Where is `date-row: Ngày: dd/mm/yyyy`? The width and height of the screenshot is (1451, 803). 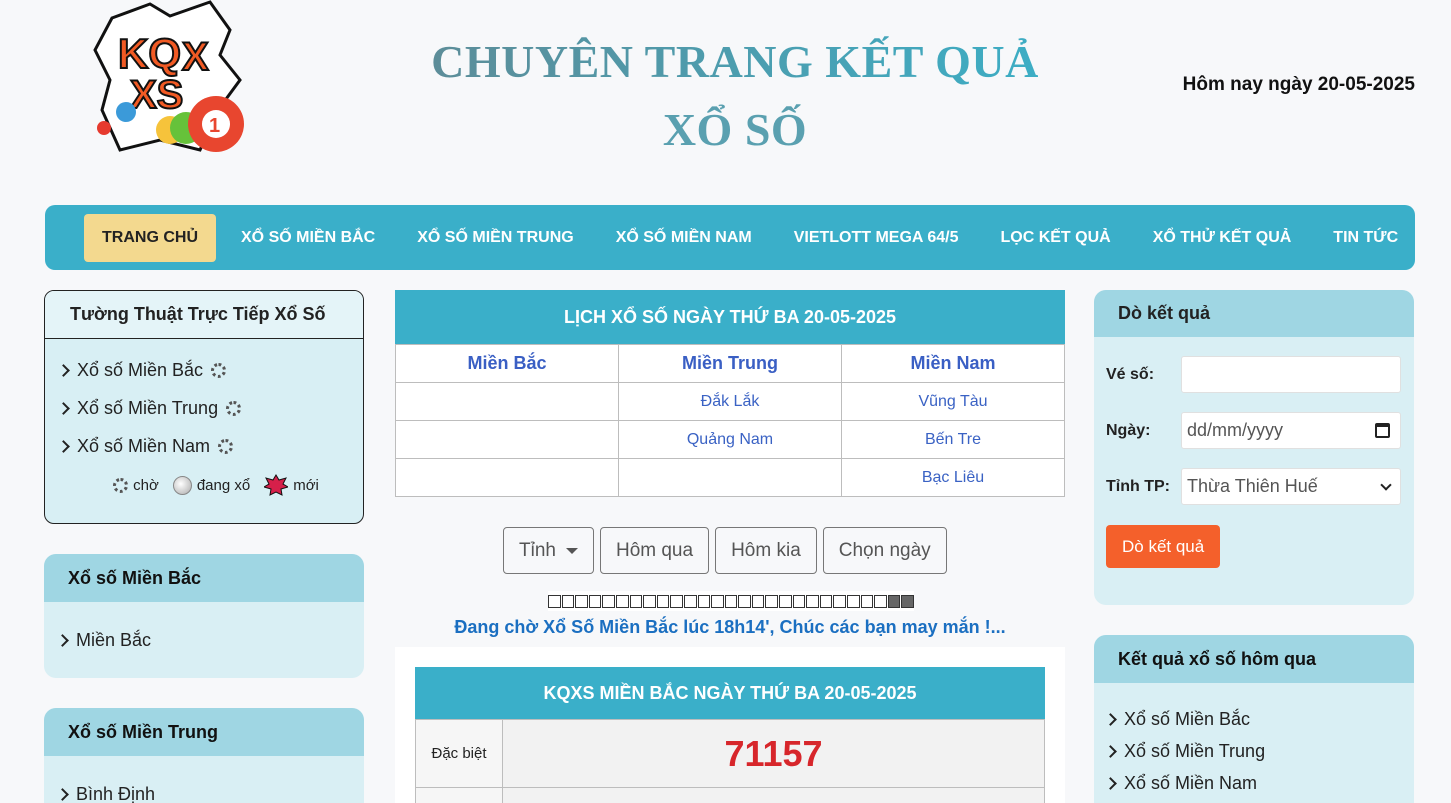 date-row: Ngày: dd/mm/yyyy is located at coordinates (1253, 430).